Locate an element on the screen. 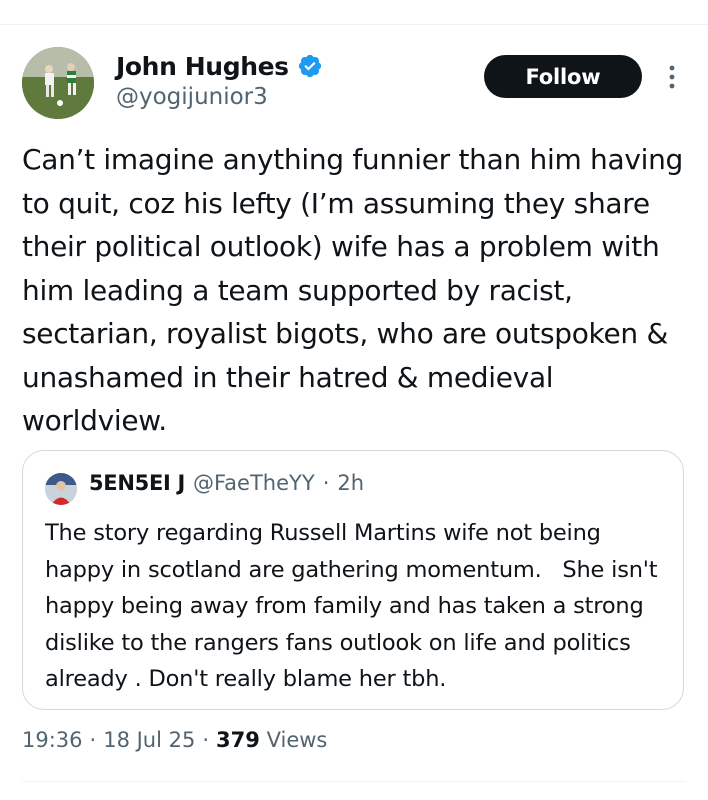 This screenshot has height=800, width=708. tweet-meta: 19:36 · 18 Jul 25 · 379 Views is located at coordinates (174, 740).